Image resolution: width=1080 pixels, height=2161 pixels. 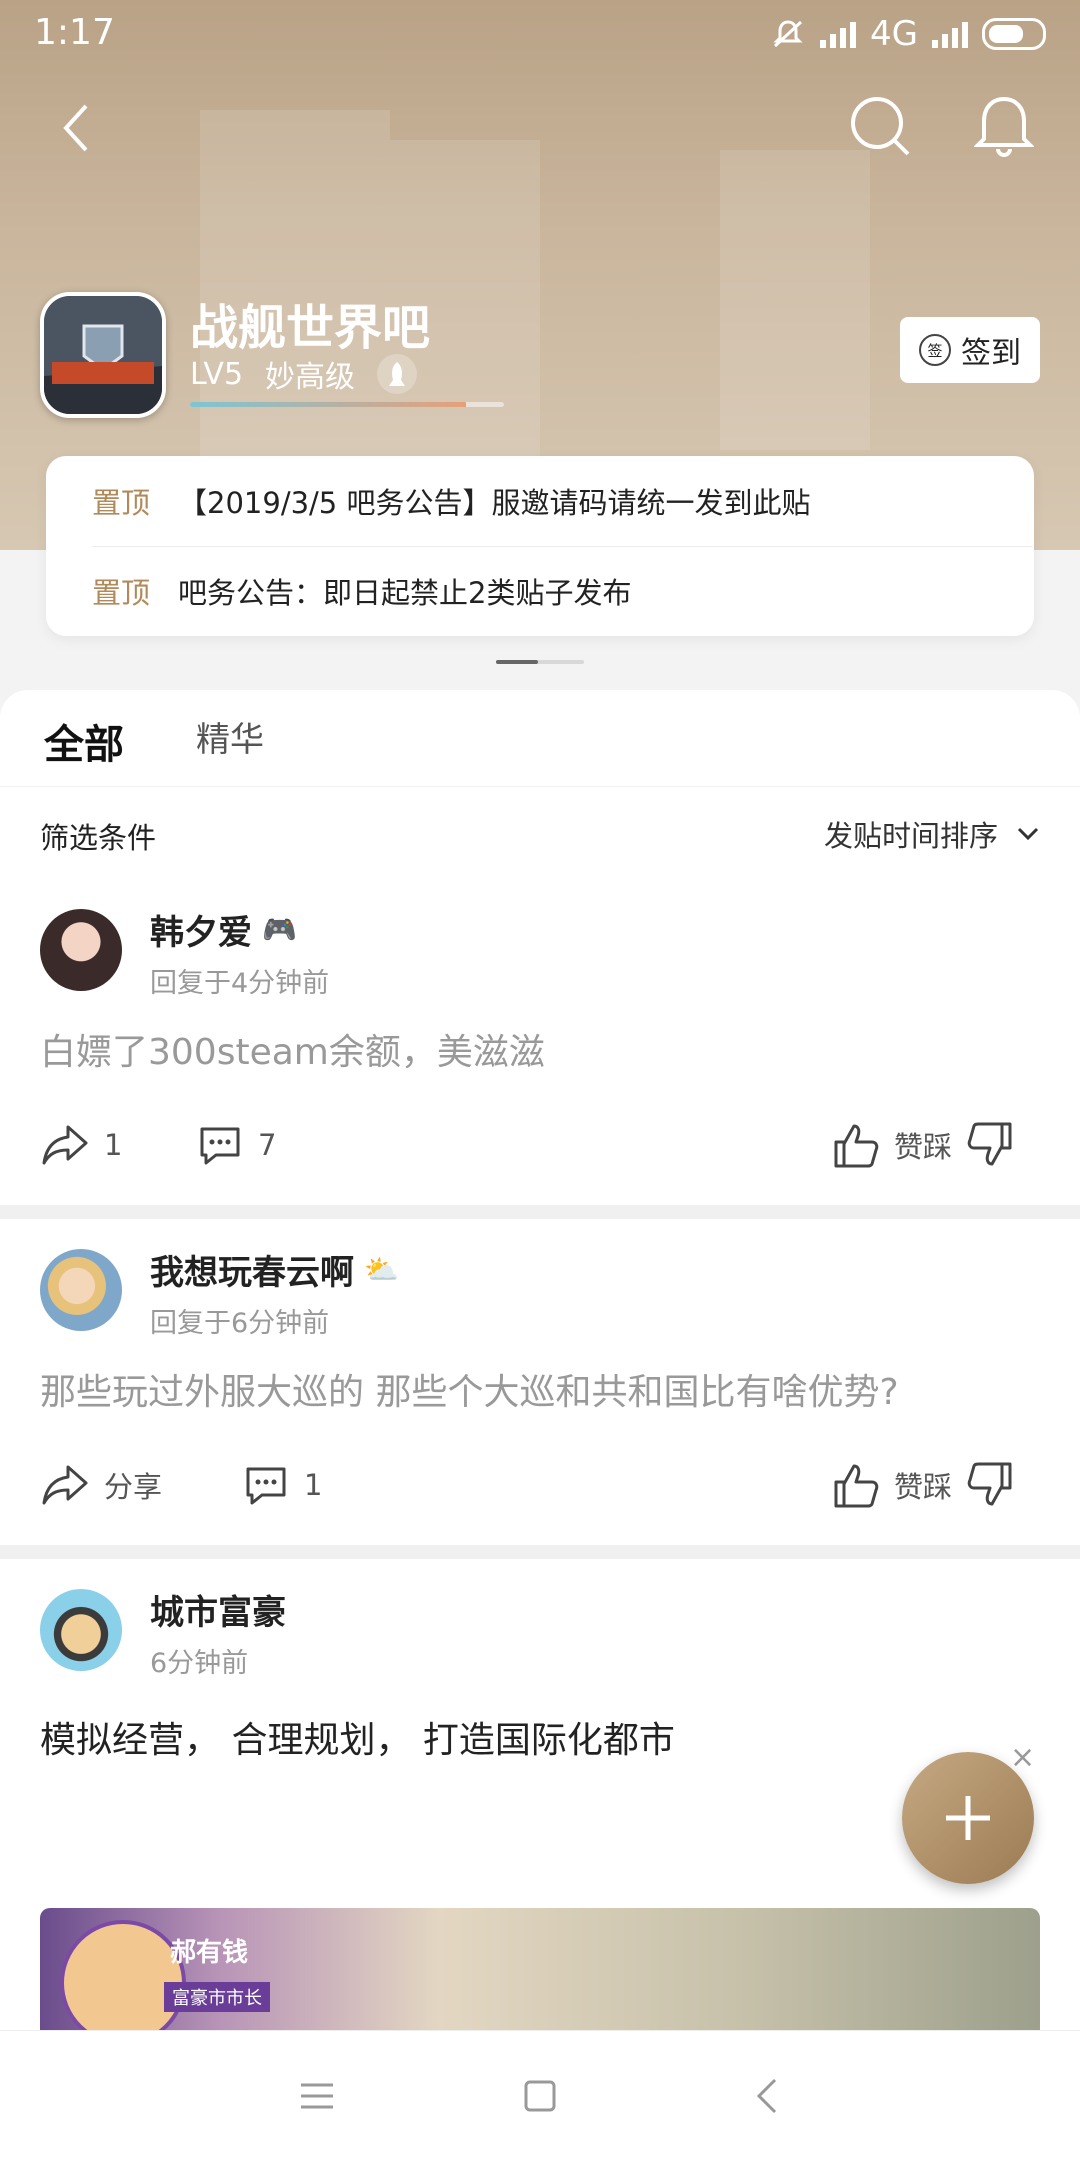 What do you see at coordinates (313, 1485) in the screenshot?
I see `comment-count: 1` at bounding box center [313, 1485].